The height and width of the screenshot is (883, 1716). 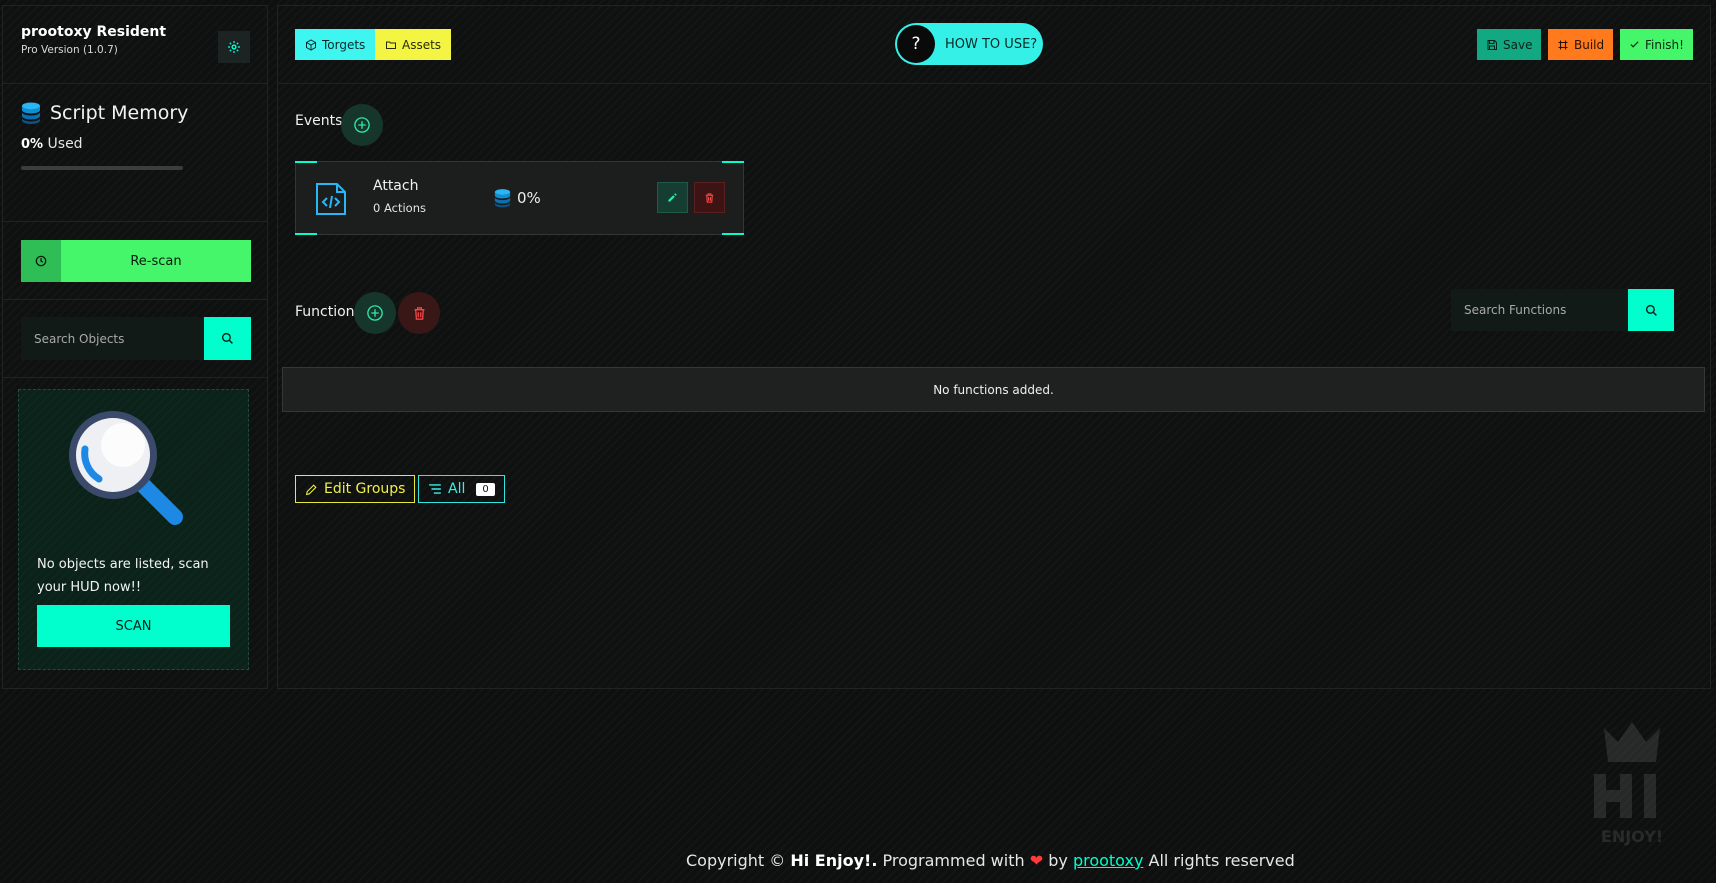 What do you see at coordinates (953, 860) in the screenshot?
I see `footer-programmed-with: Programmed with` at bounding box center [953, 860].